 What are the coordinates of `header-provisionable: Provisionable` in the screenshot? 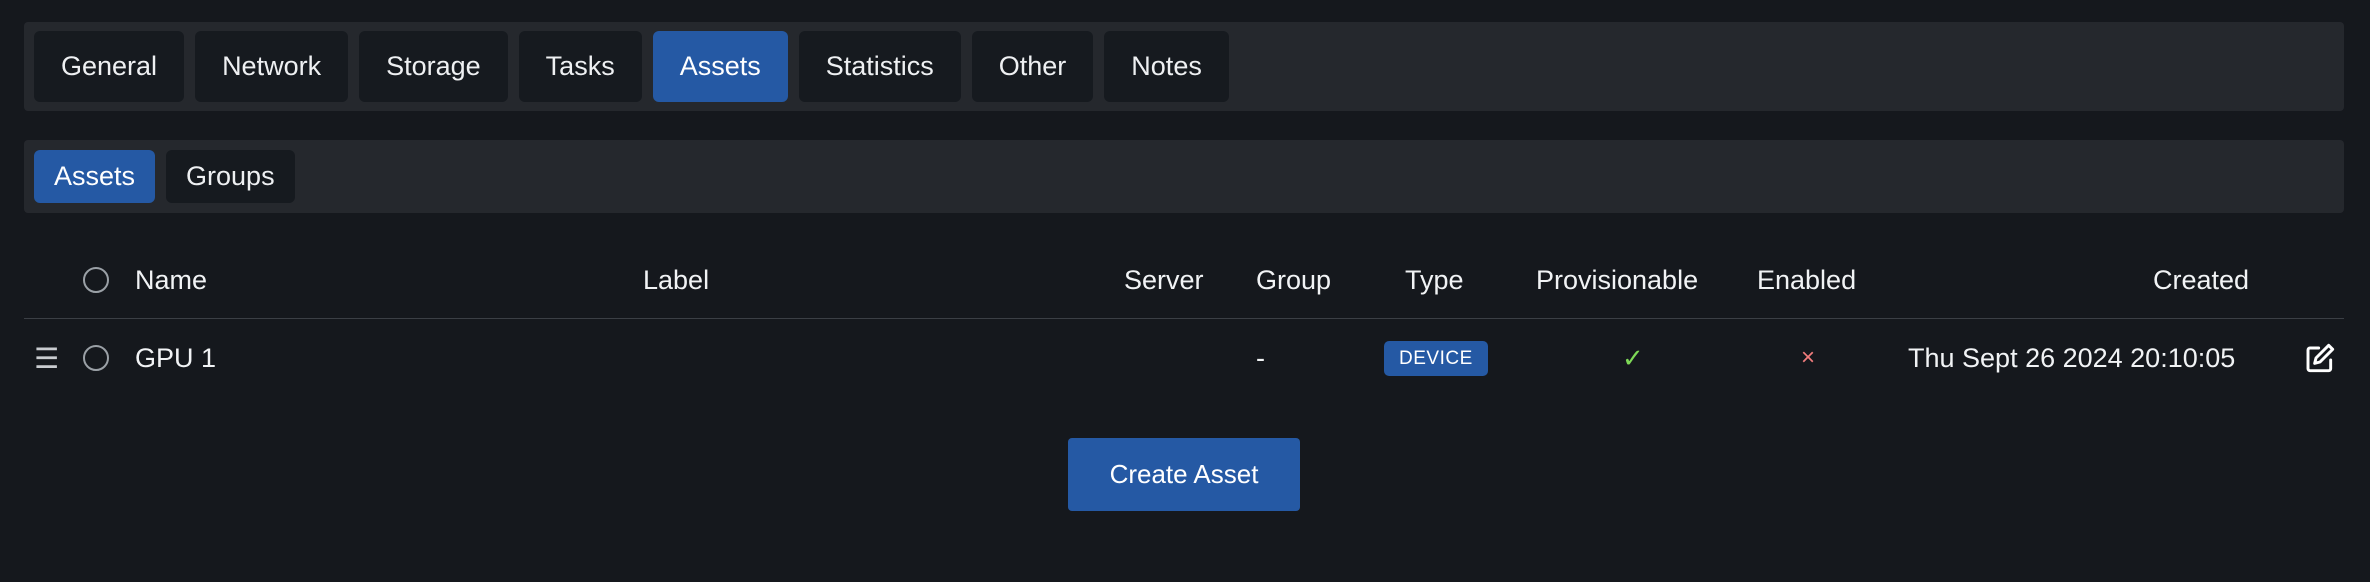 It's located at (1617, 280).